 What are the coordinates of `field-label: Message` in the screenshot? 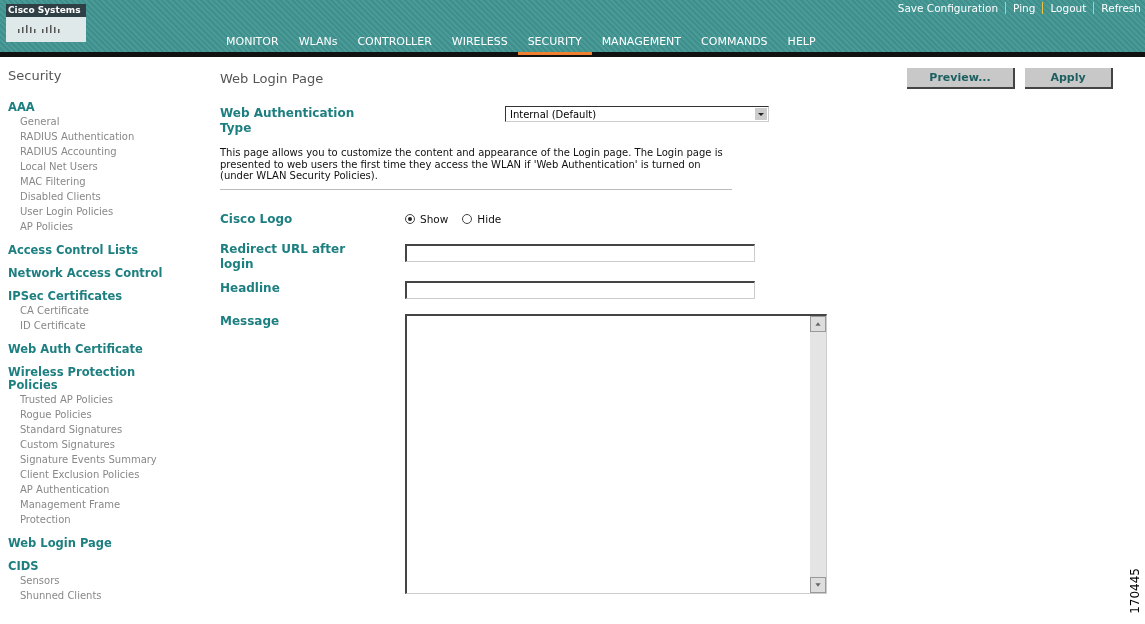 It's located at (250, 321).